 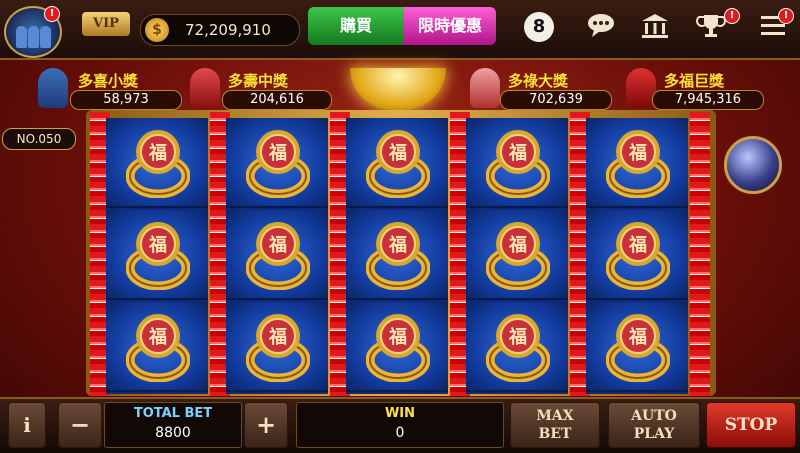 I want to click on avatar-notification-badge: !, so click(x=52, y=14).